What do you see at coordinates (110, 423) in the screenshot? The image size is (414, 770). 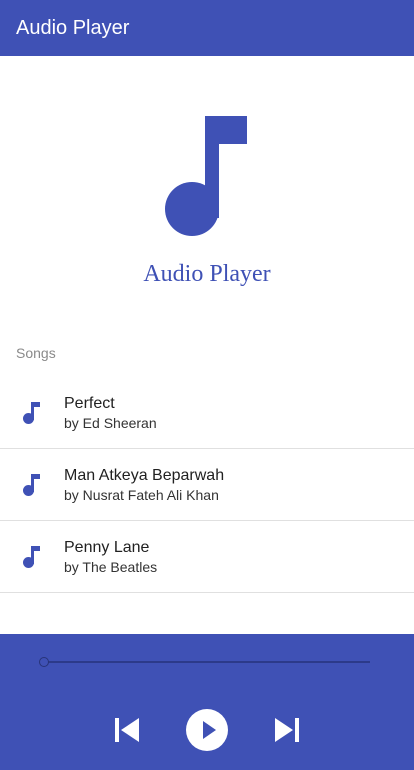 I see `song-artist: by Ed Sheeran` at bounding box center [110, 423].